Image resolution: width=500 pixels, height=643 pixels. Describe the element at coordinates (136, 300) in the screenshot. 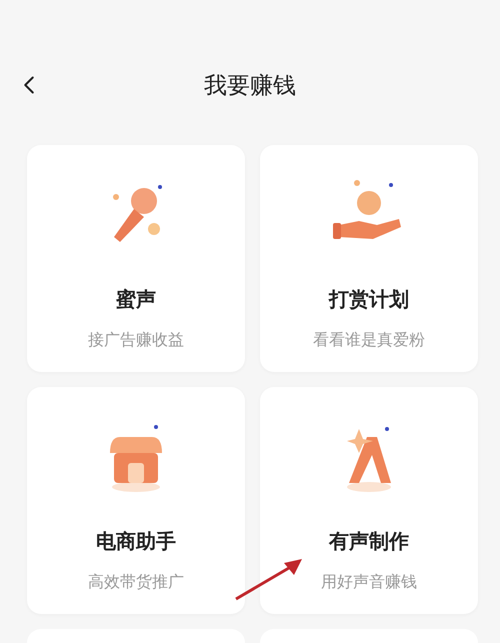

I see `card-title: 蜜声` at that location.